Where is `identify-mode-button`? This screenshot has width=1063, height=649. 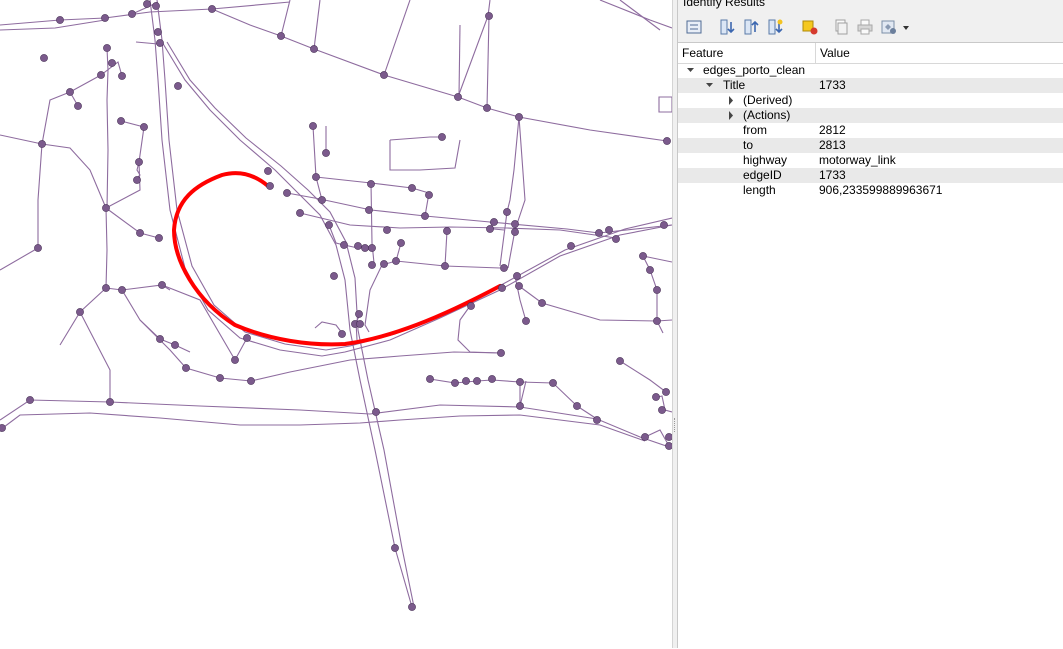
identify-mode-button is located at coordinates (896, 27).